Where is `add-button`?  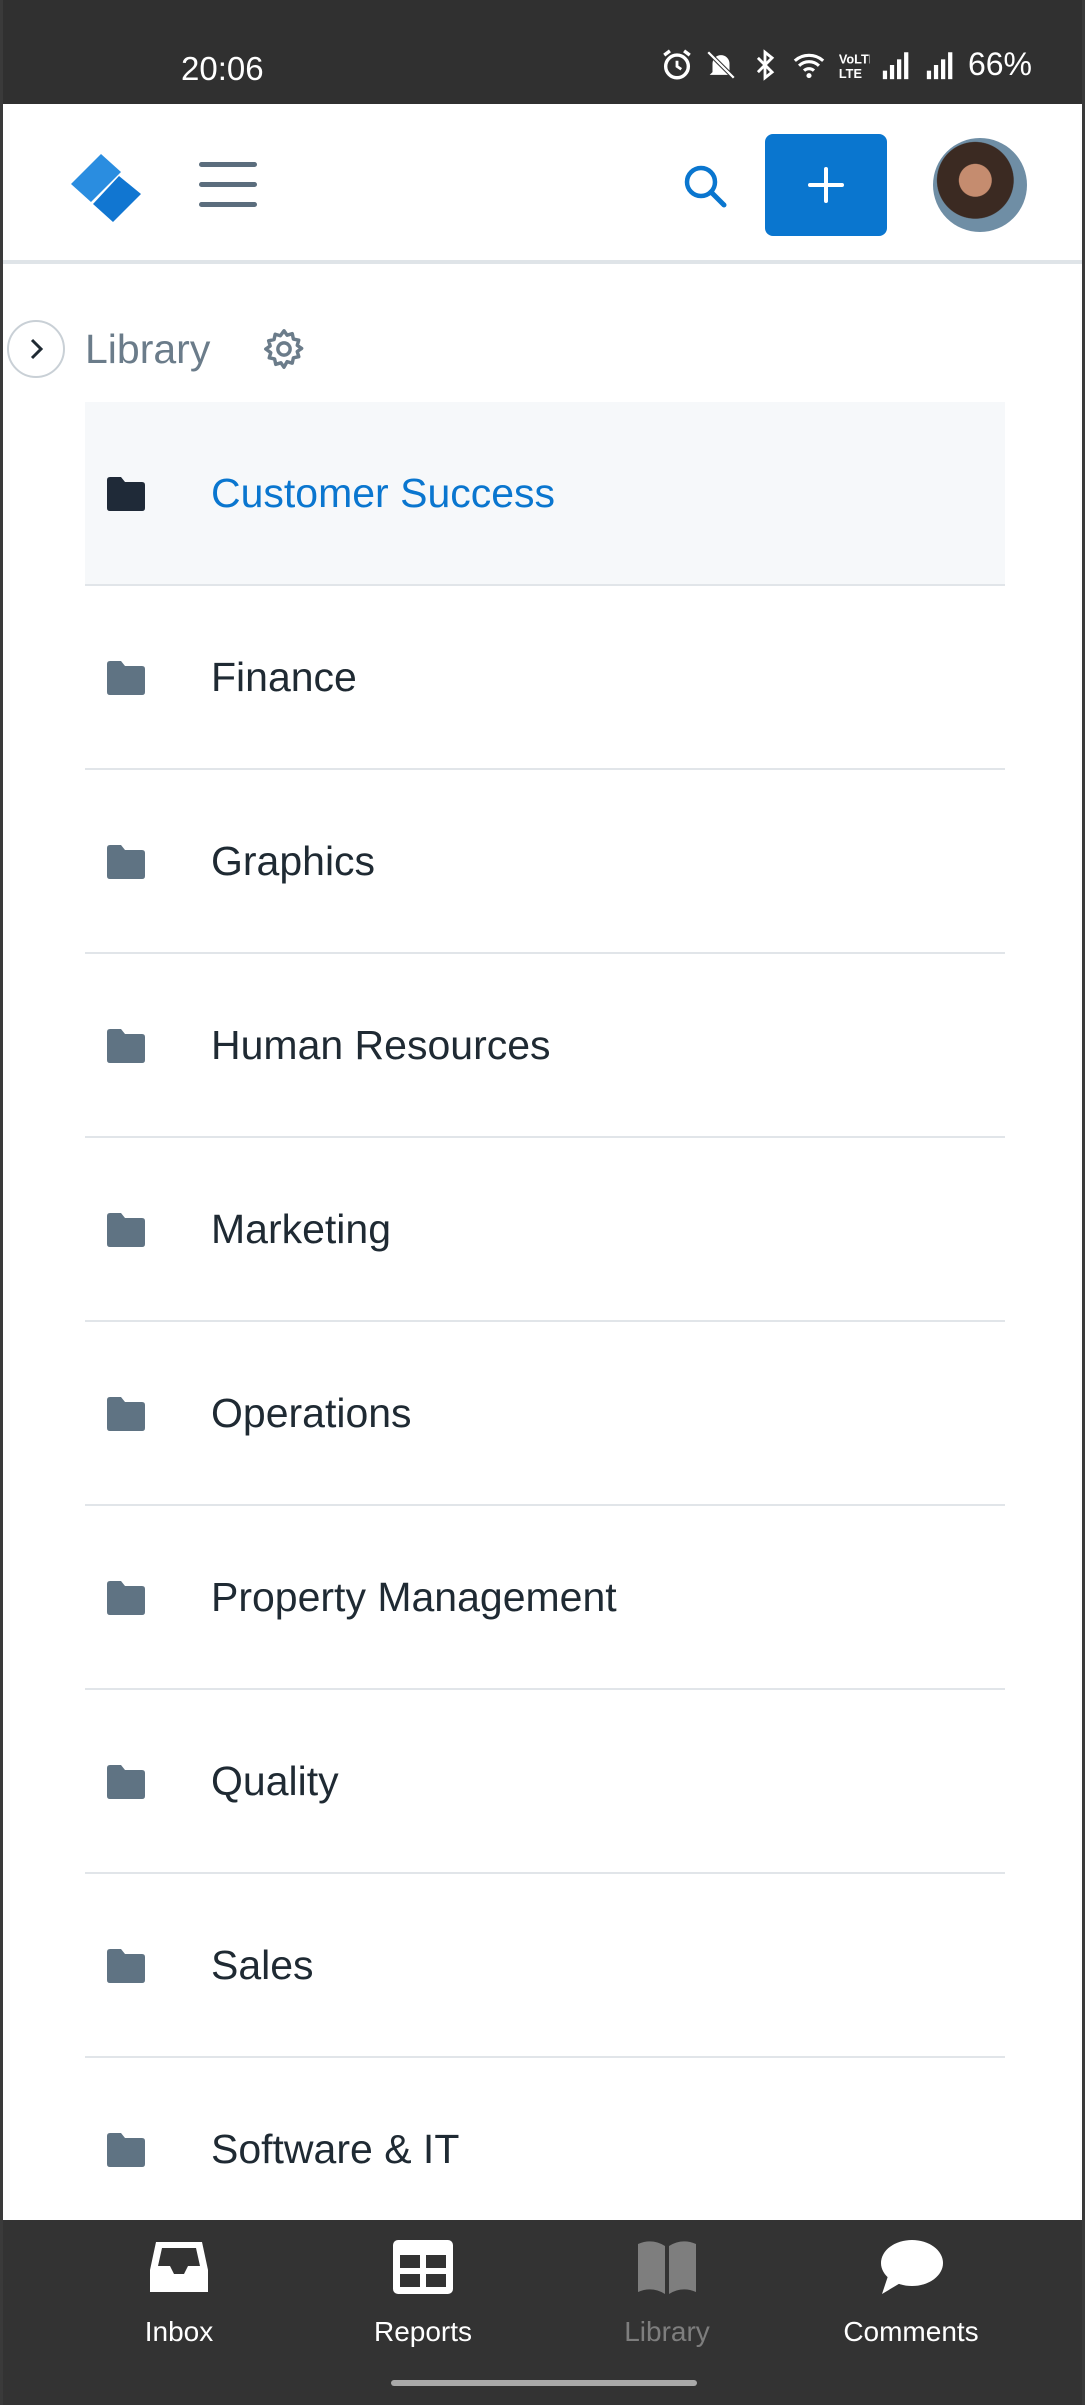
add-button is located at coordinates (826, 185).